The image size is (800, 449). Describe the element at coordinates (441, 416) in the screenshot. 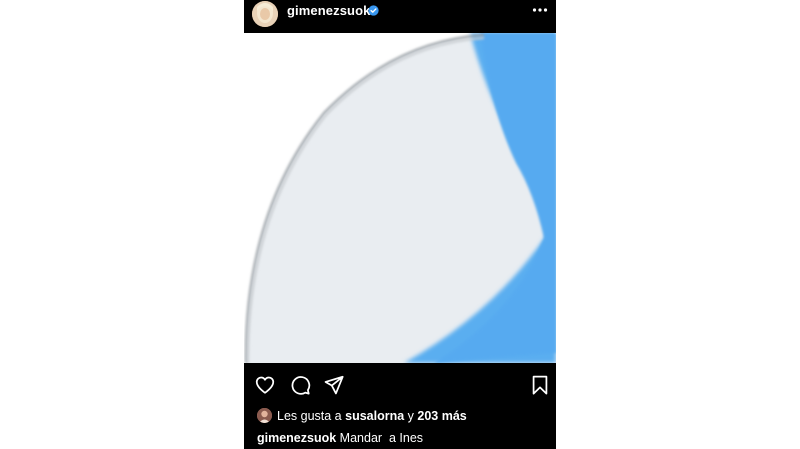

I see `likes-others: 203 más` at that location.